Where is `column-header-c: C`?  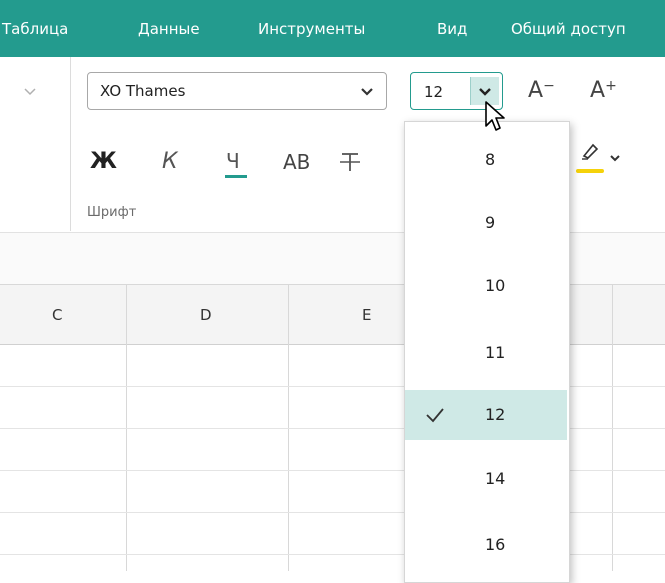 column-header-c: C is located at coordinates (57, 315).